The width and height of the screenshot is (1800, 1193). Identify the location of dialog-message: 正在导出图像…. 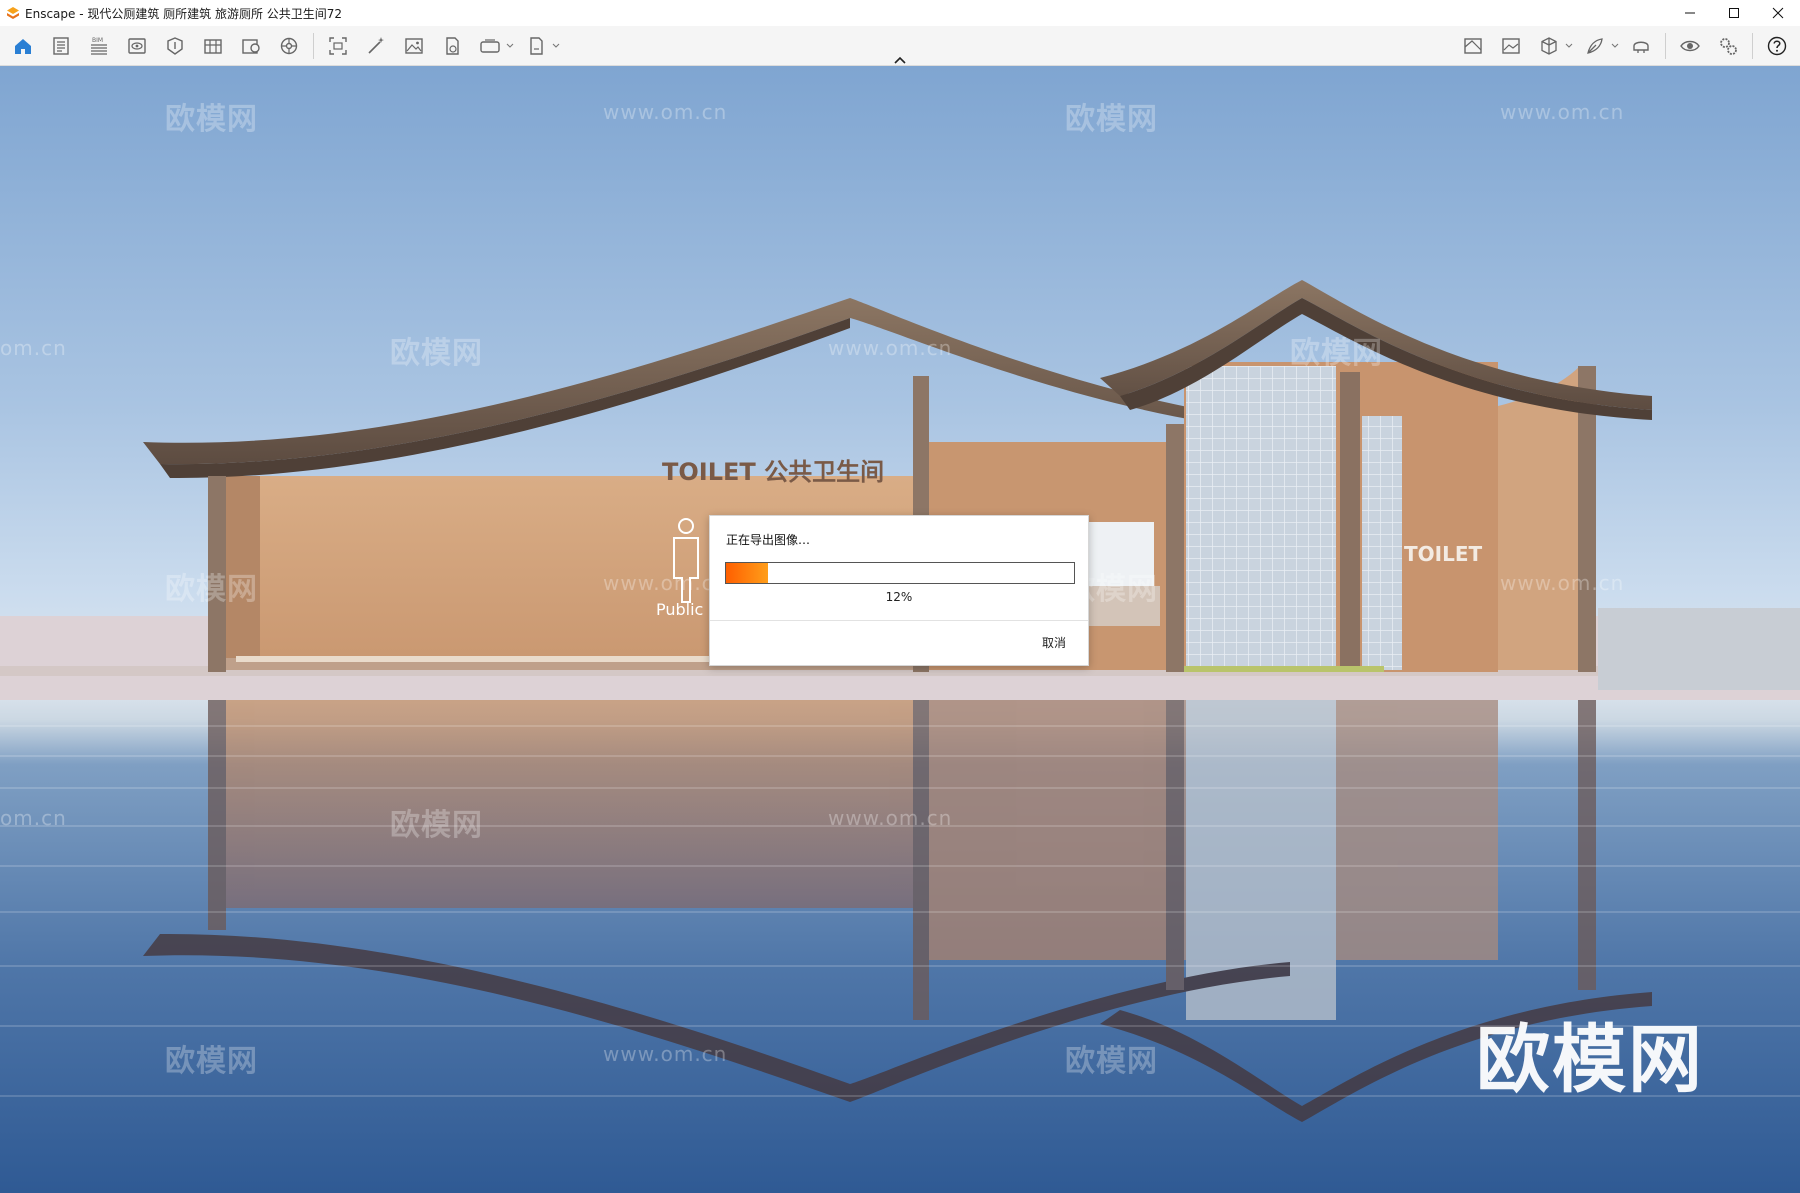
(768, 540).